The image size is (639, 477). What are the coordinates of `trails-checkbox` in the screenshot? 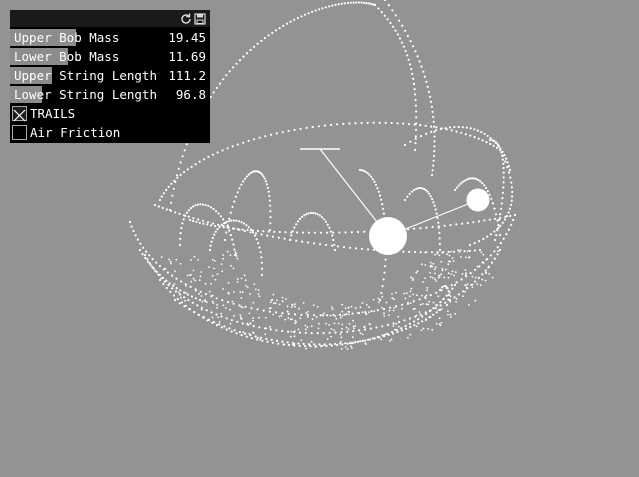 It's located at (19, 114).